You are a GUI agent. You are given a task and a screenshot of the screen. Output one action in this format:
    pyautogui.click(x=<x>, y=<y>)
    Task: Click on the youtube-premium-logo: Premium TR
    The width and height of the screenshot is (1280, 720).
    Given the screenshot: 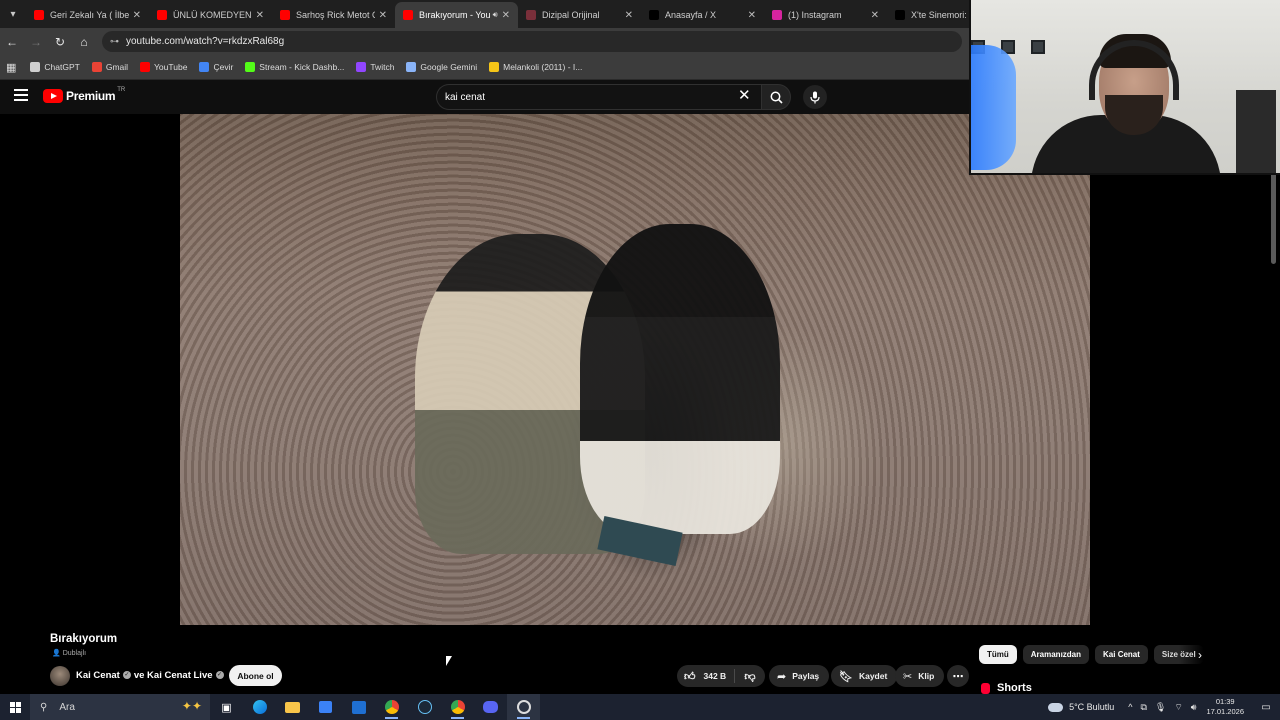 What is the action you would take?
    pyautogui.click(x=84, y=95)
    